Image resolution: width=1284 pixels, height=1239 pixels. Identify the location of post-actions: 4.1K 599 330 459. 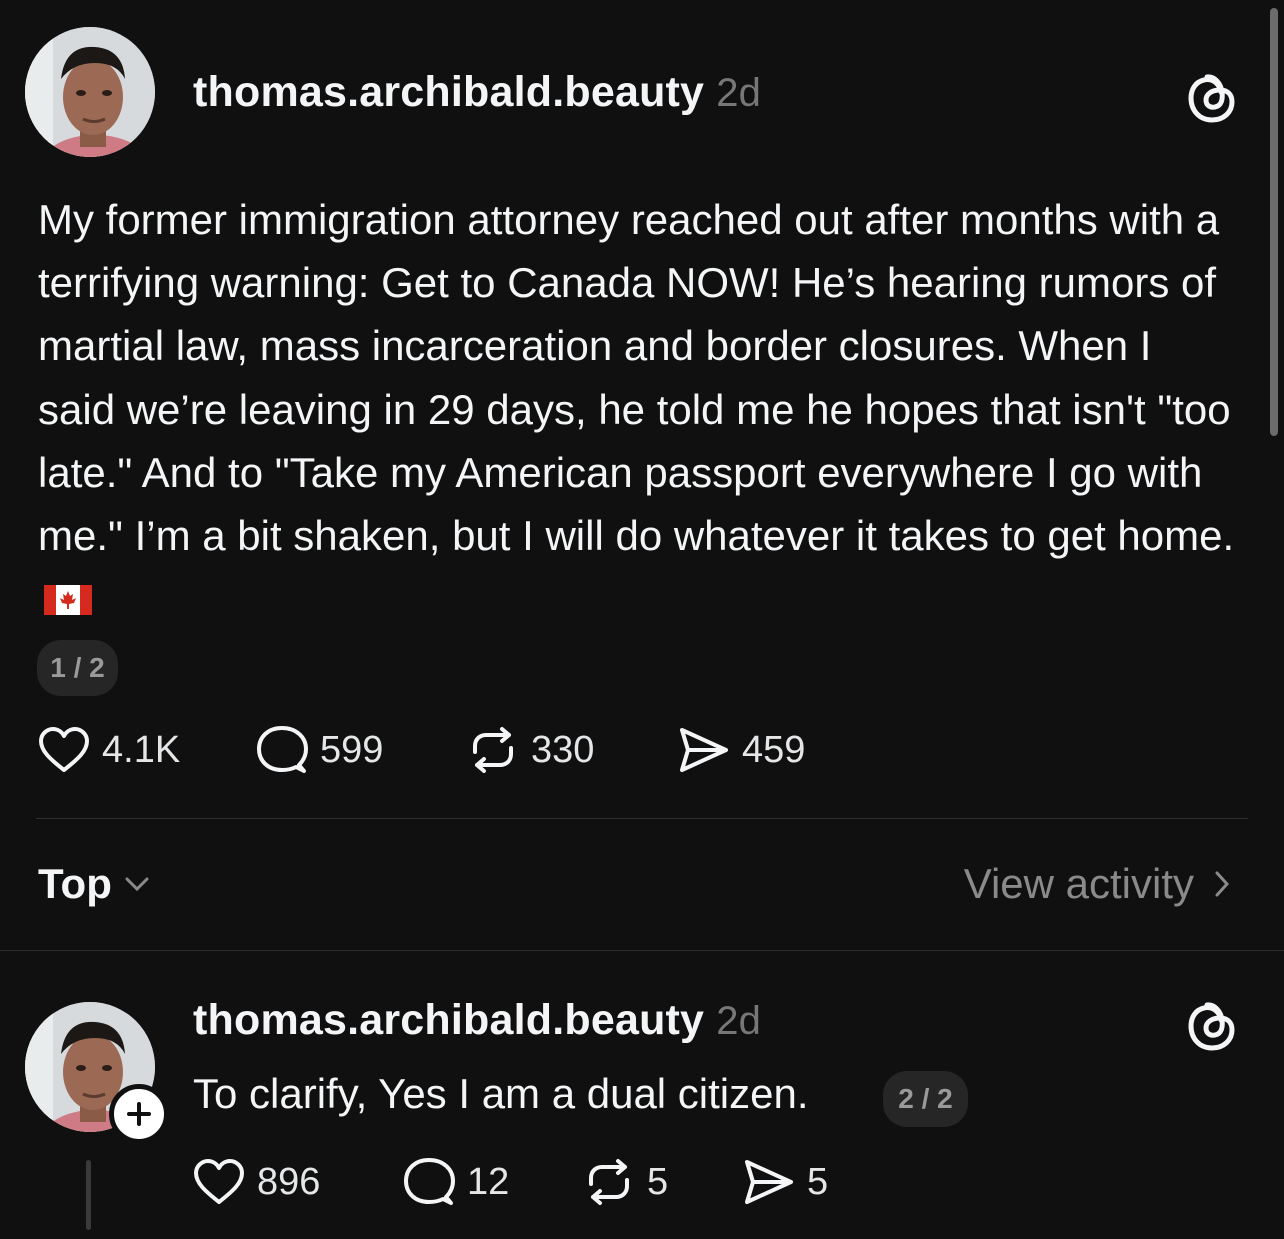
(421, 750).